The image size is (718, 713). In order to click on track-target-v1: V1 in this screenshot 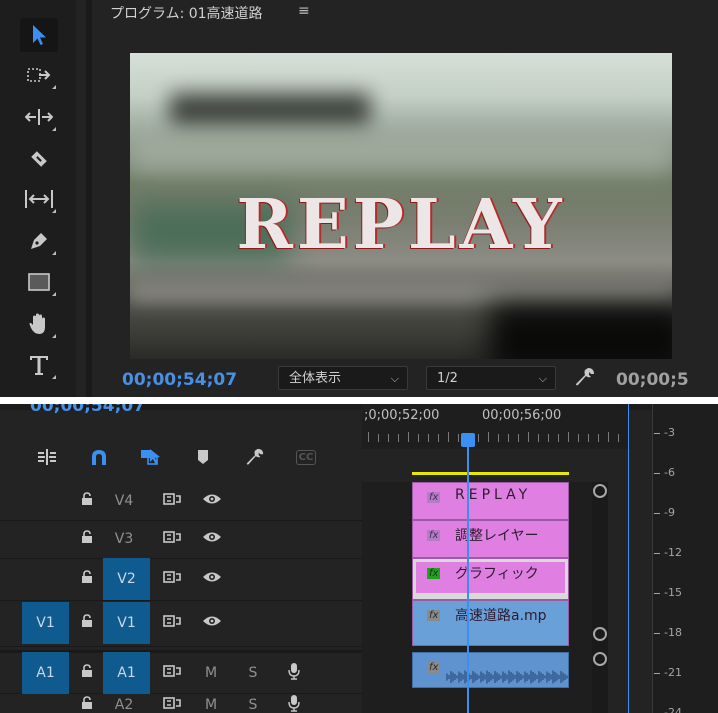, I will do `click(126, 623)`.